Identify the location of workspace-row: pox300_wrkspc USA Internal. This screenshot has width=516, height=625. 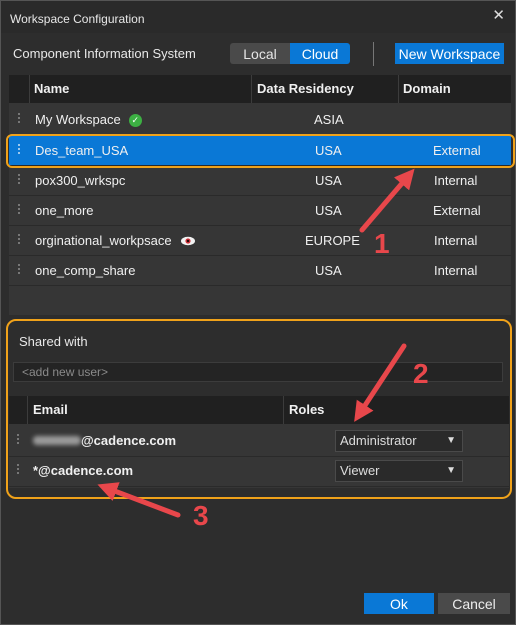
(260, 181).